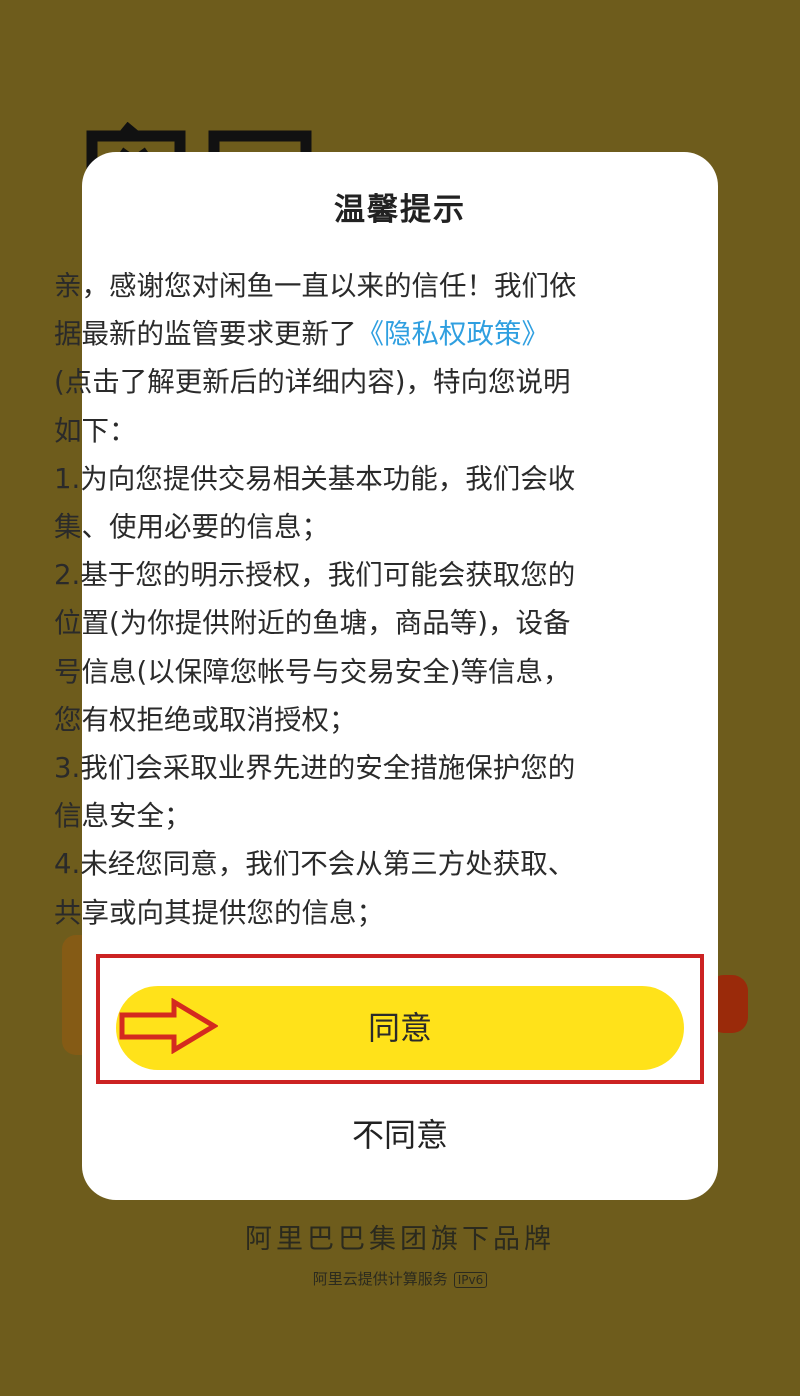 The width and height of the screenshot is (800, 1396). I want to click on arrow-right-icon, so click(168, 1026).